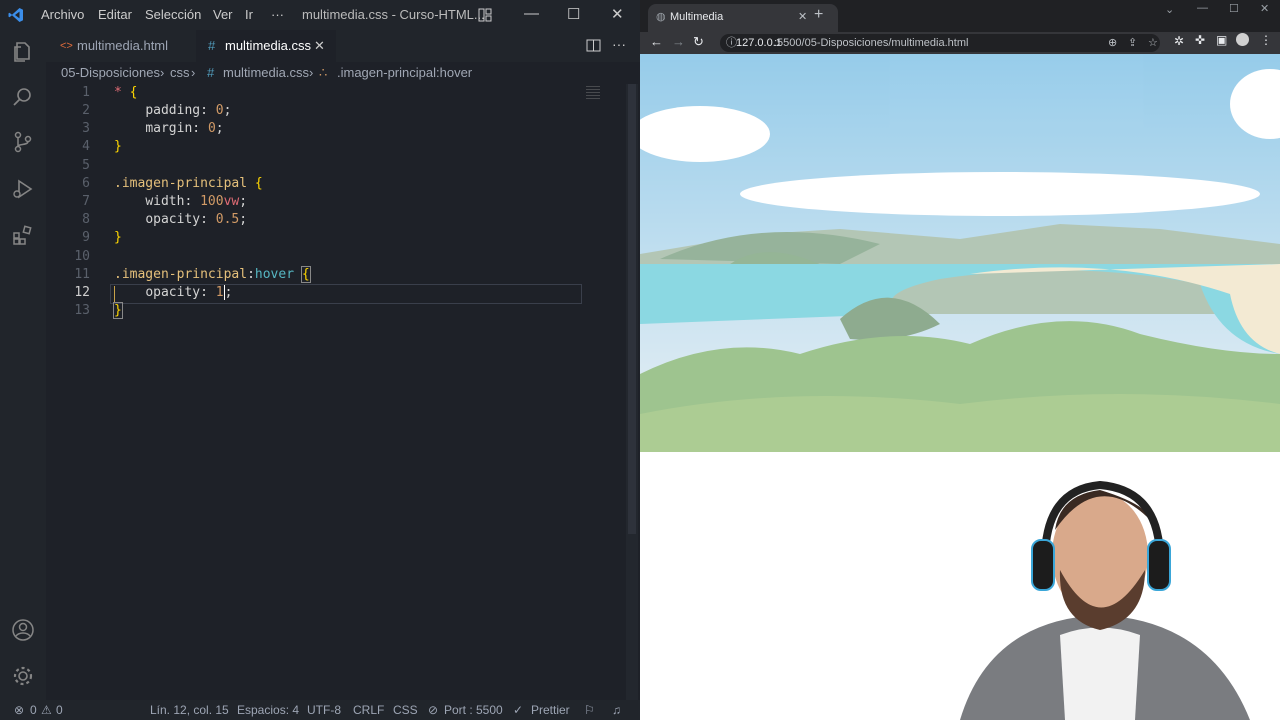 The height and width of the screenshot is (720, 1280). What do you see at coordinates (33, 710) in the screenshot?
I see `error-count: 0` at bounding box center [33, 710].